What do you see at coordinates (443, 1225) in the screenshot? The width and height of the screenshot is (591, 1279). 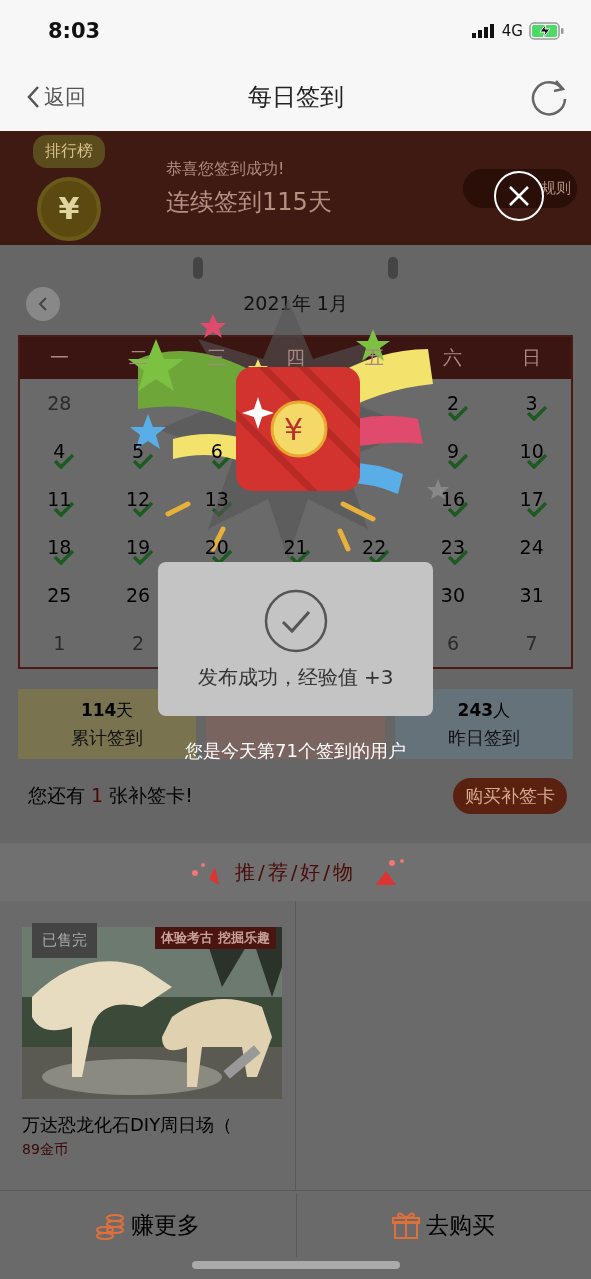 I see `go-shop-button: 去购买` at bounding box center [443, 1225].